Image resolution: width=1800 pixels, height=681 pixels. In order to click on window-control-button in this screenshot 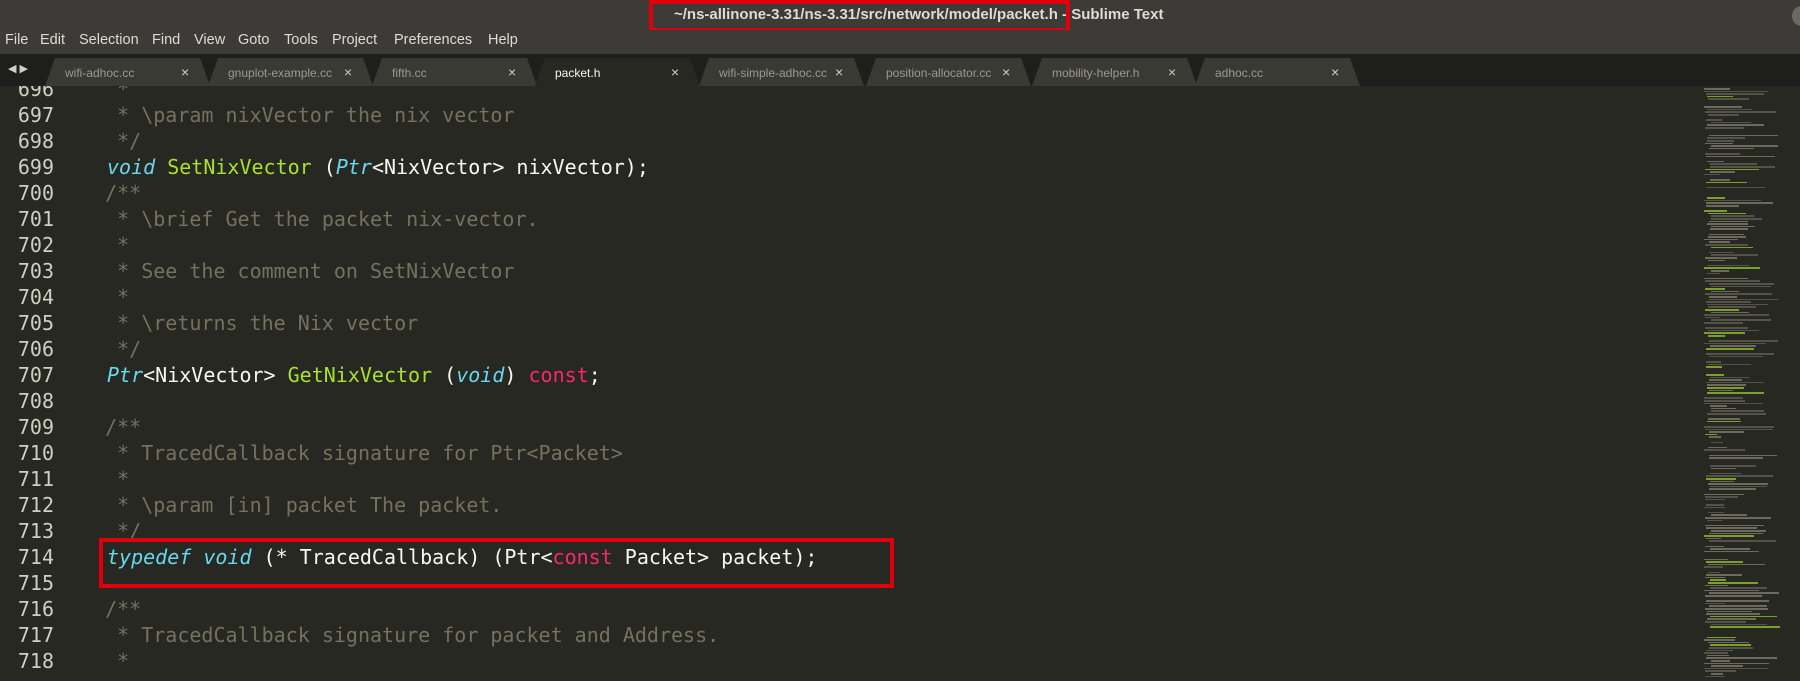, I will do `click(1796, 16)`.